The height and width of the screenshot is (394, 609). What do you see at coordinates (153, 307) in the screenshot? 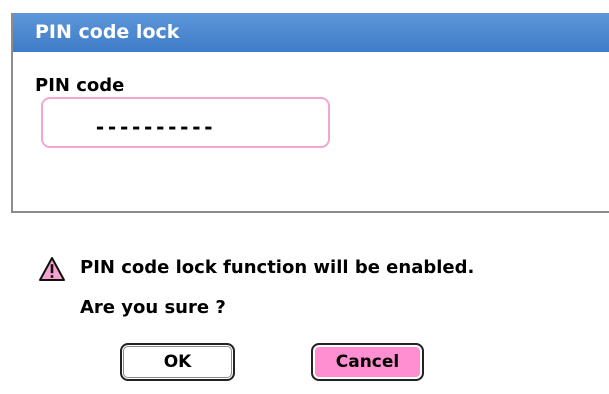
I see `confirm-question: Are you sure ?` at bounding box center [153, 307].